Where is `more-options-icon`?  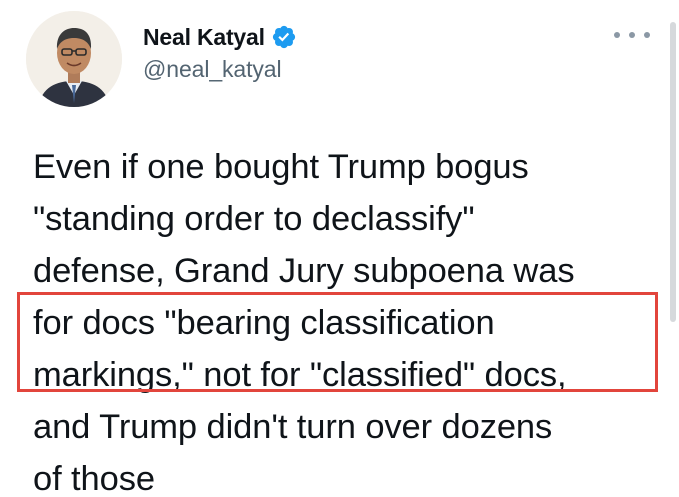
more-options-icon is located at coordinates (632, 35).